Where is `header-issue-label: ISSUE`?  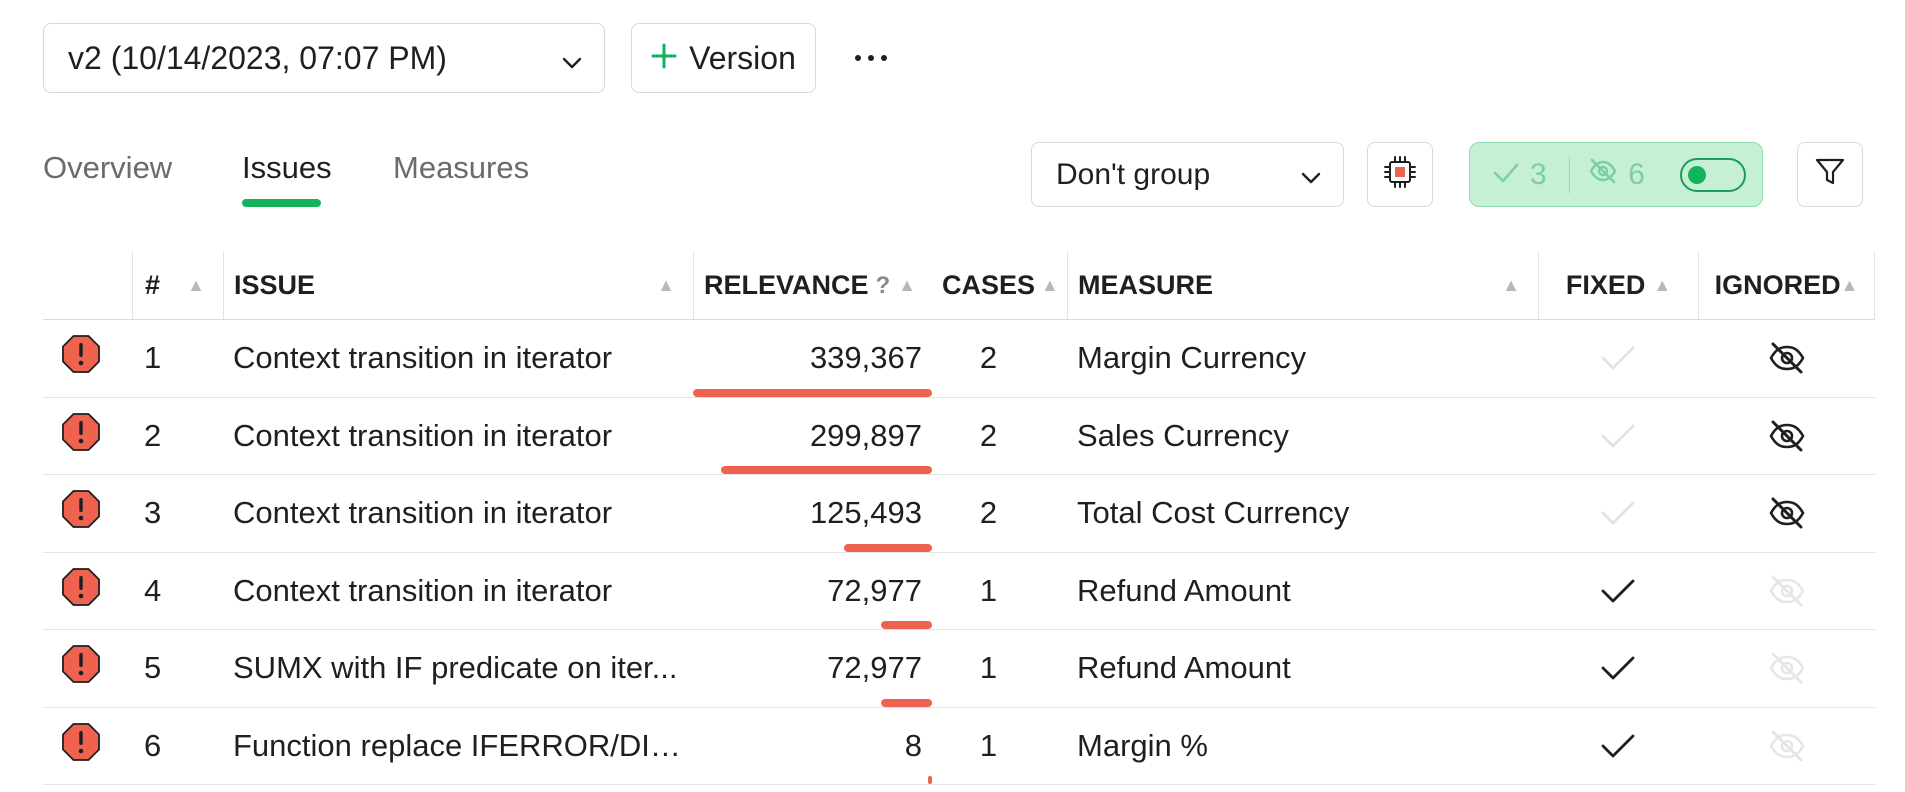
header-issue-label: ISSUE is located at coordinates (275, 285).